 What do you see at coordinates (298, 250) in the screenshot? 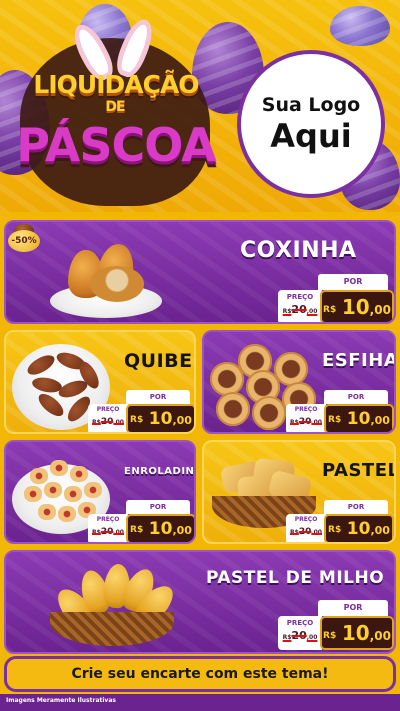
I see `product-name: COXINHA` at bounding box center [298, 250].